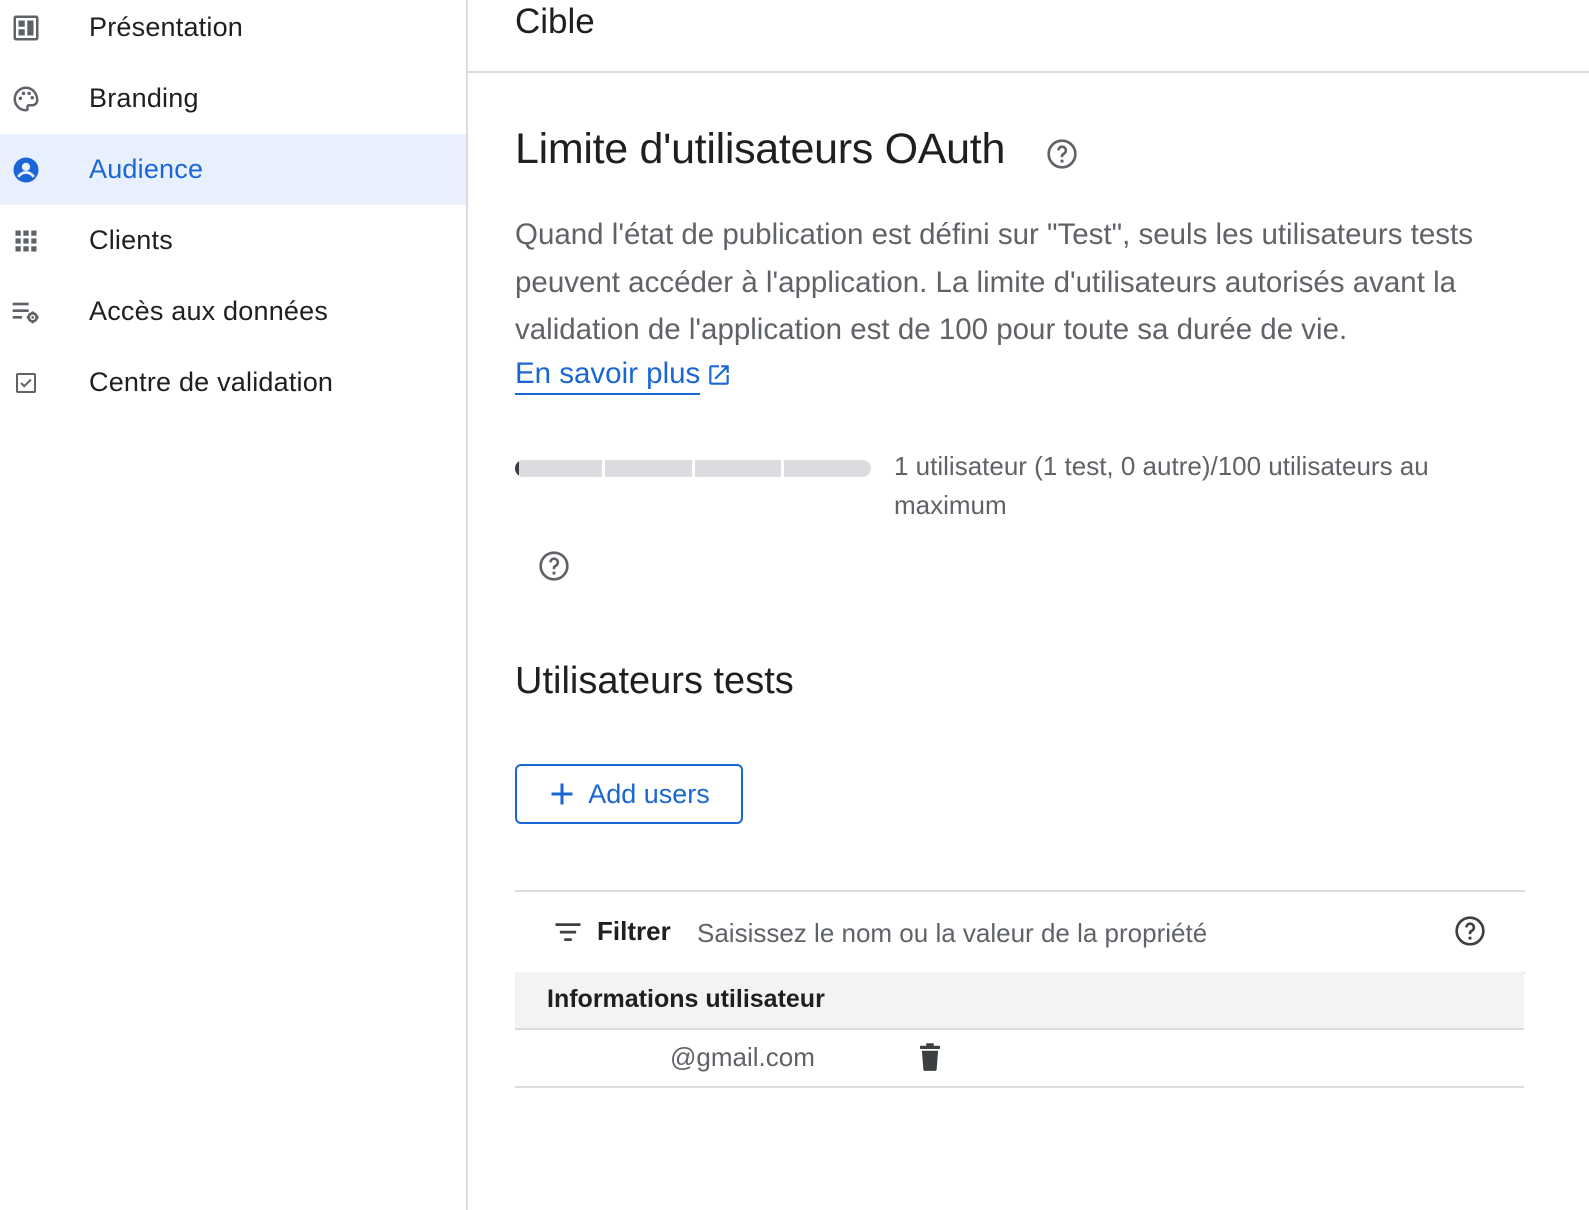 This screenshot has width=1589, height=1210. I want to click on sidebar-item-presentation: Présentation, so click(233, 31).